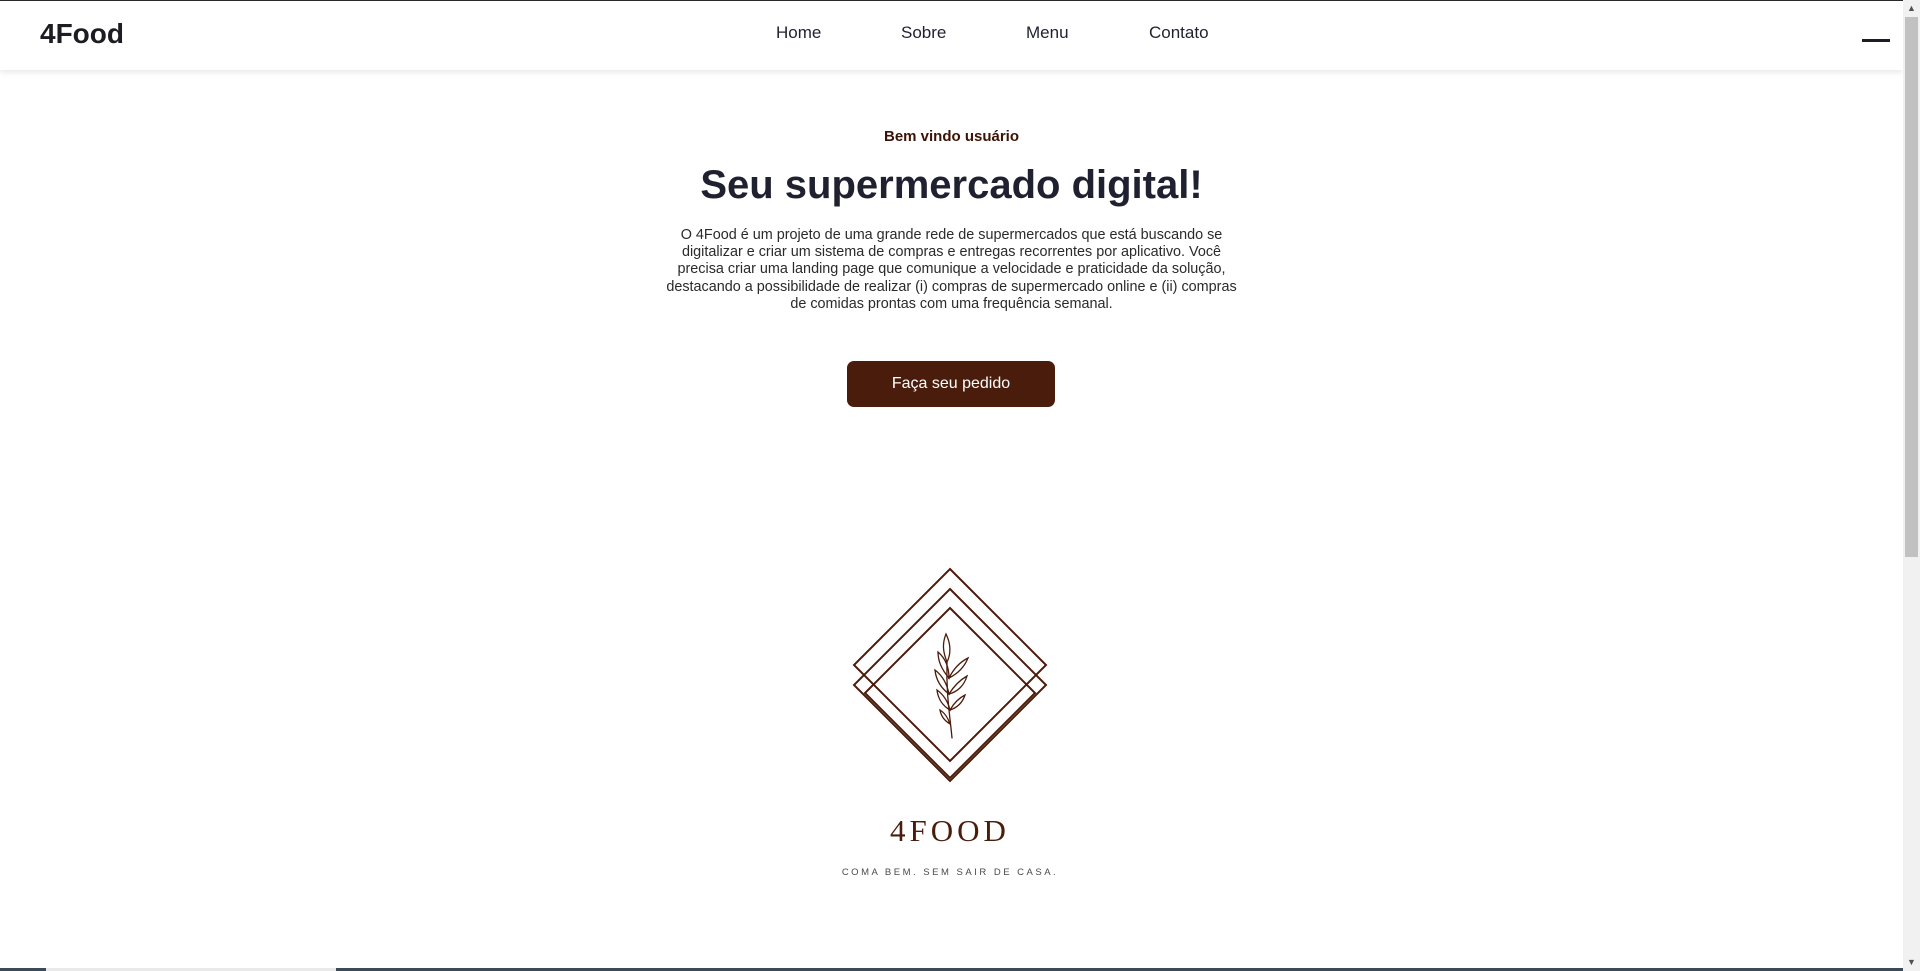 This screenshot has width=1920, height=971. What do you see at coordinates (950, 872) in the screenshot?
I see `logo-tagline: COMA BEM. SEM SAIR DE CASA.` at bounding box center [950, 872].